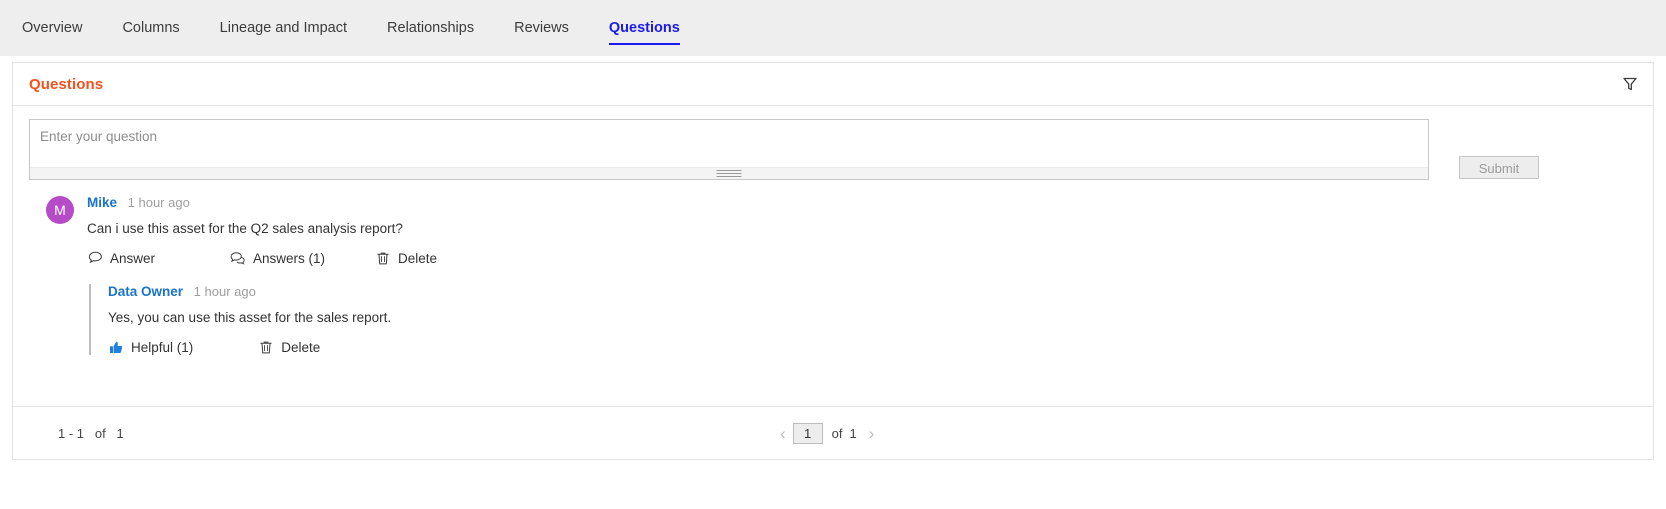 This screenshot has width=1666, height=509. What do you see at coordinates (827, 433) in the screenshot?
I see `pager: ‹ of 1 ›` at bounding box center [827, 433].